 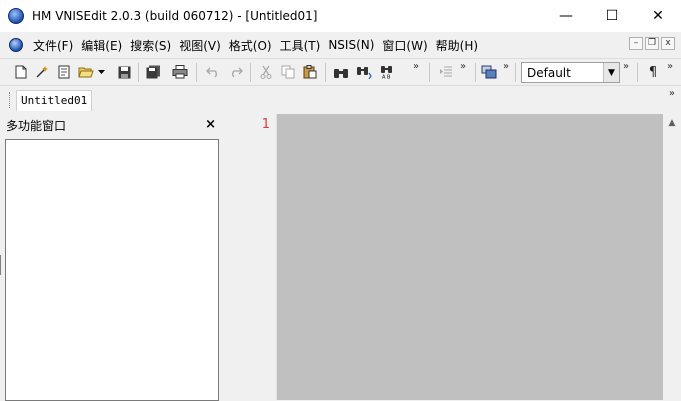 I want to click on line-number-gutter: 1, so click(x=251, y=257).